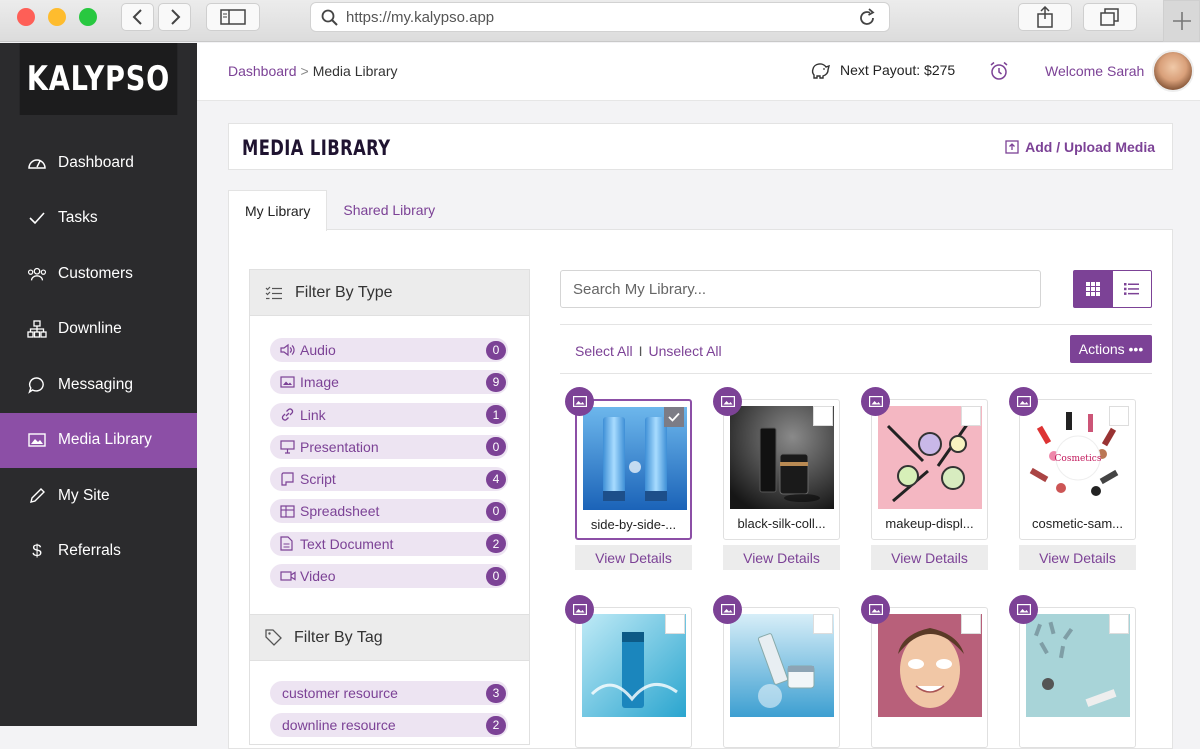 Image resolution: width=1200 pixels, height=749 pixels. What do you see at coordinates (496, 415) in the screenshot?
I see `chip-count: 1` at bounding box center [496, 415].